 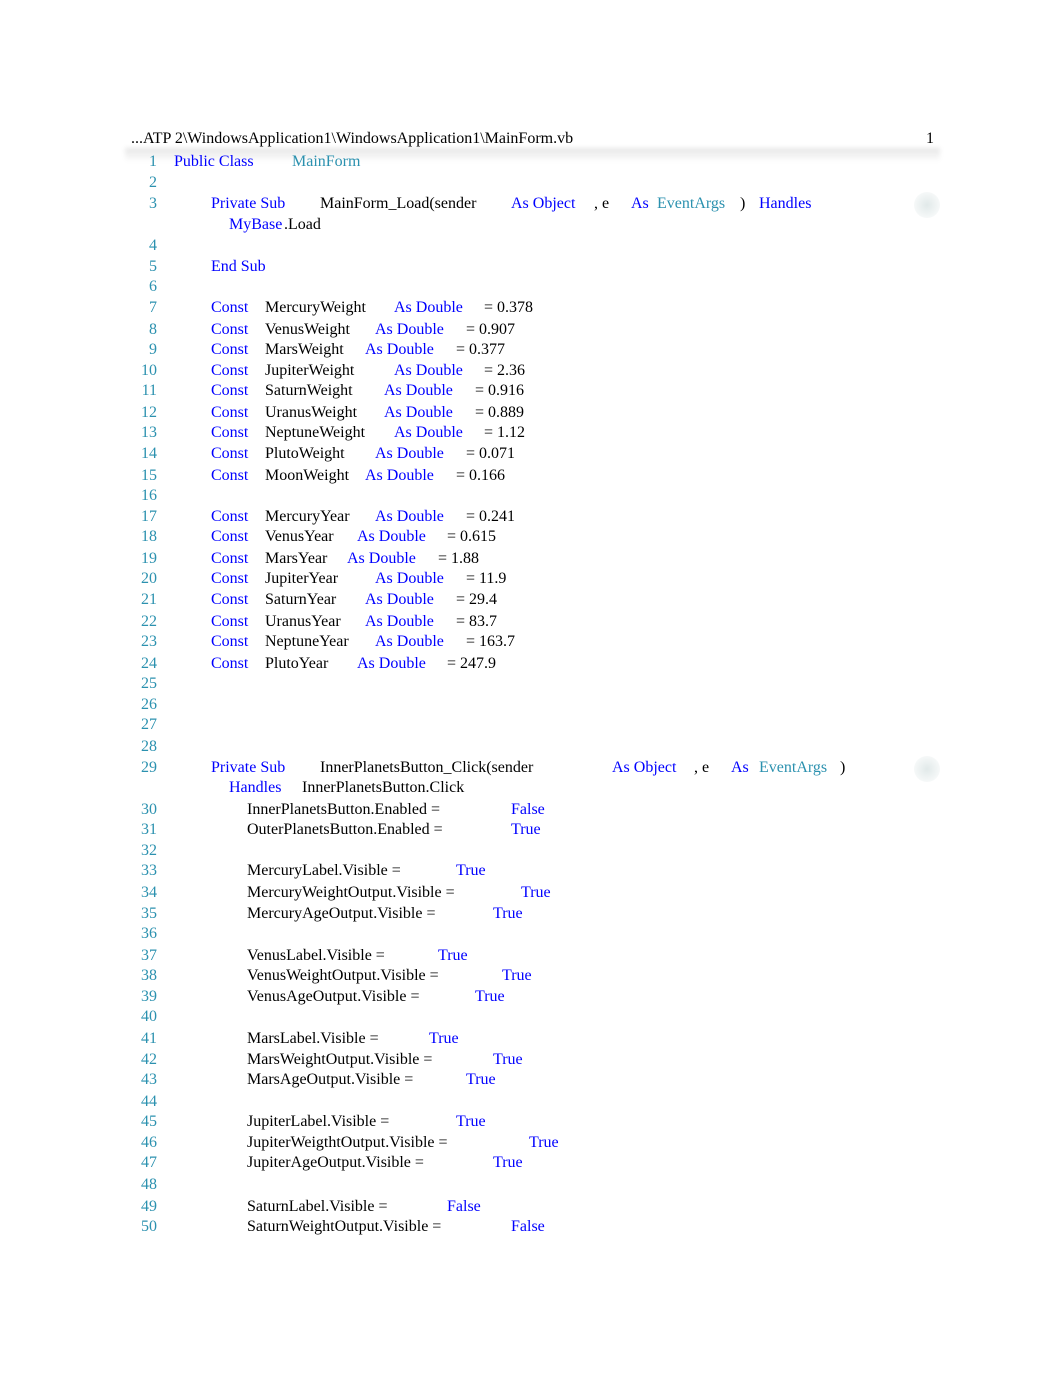 What do you see at coordinates (149, 663) in the screenshot?
I see `line-number: 24` at bounding box center [149, 663].